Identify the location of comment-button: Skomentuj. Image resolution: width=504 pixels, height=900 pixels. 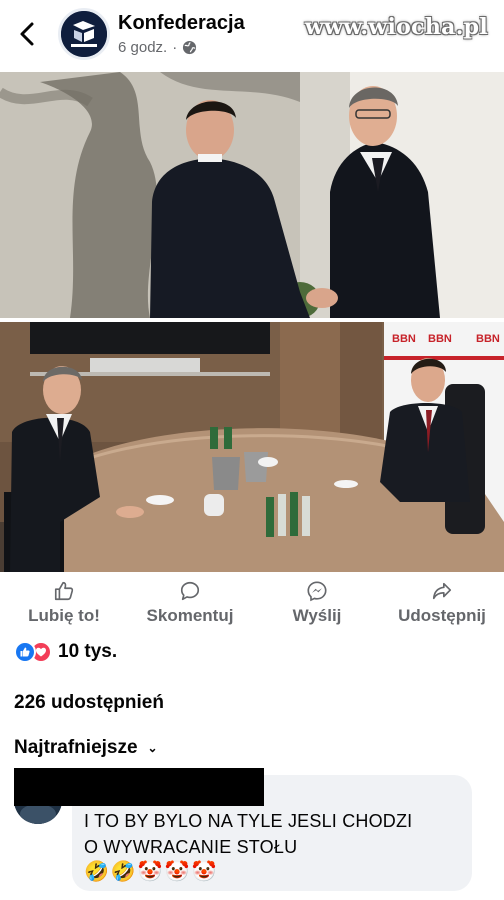
(190, 602).